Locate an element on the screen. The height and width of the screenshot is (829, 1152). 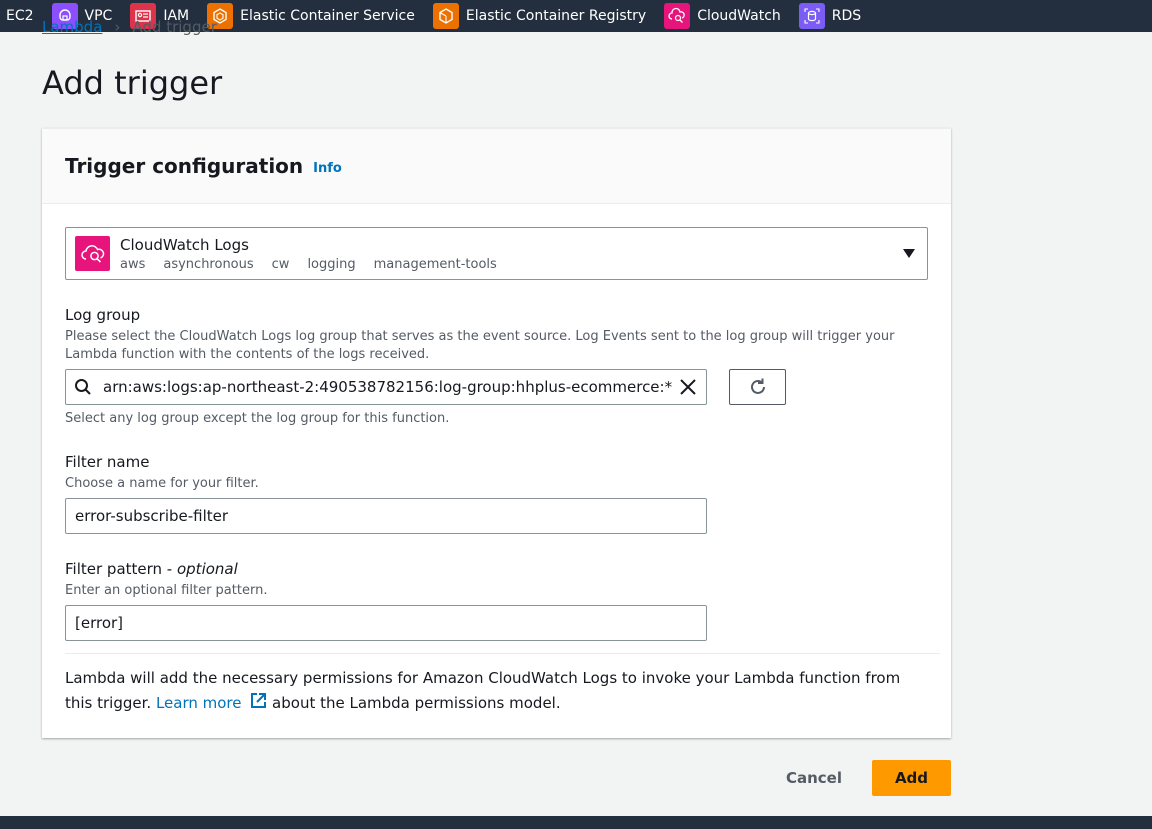
filter-name-value: error-subscribe-filter is located at coordinates (152, 516).